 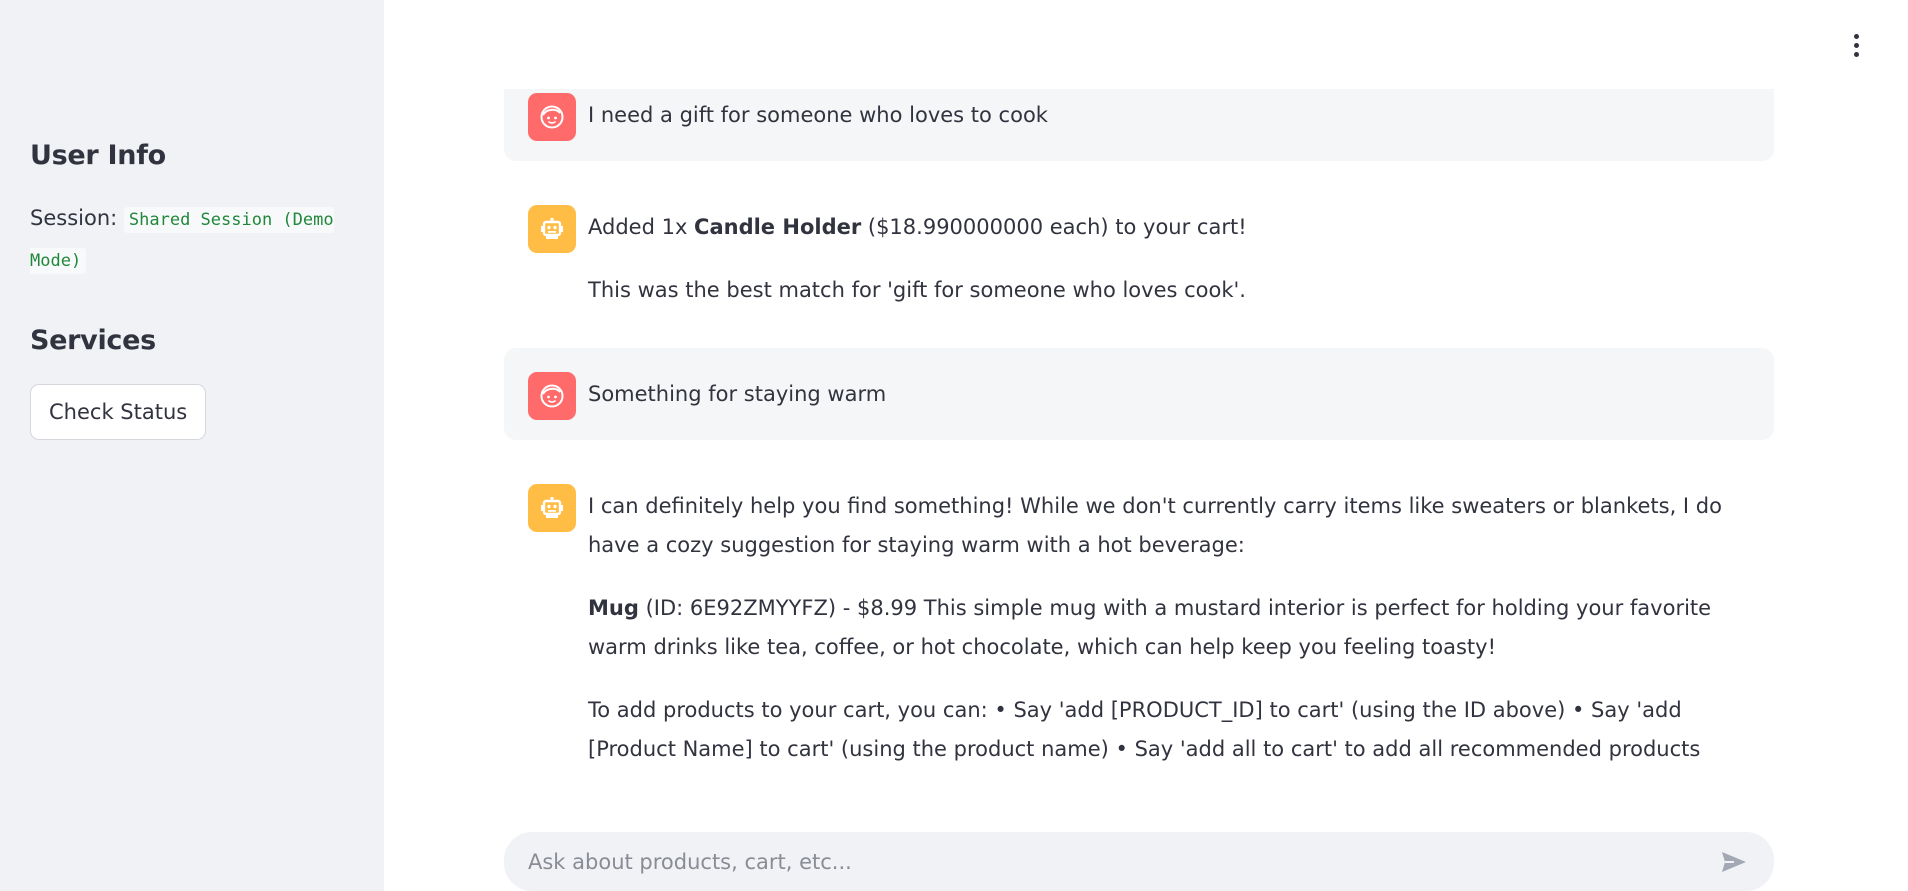 What do you see at coordinates (118, 412) in the screenshot?
I see `check-status-button: Check Status` at bounding box center [118, 412].